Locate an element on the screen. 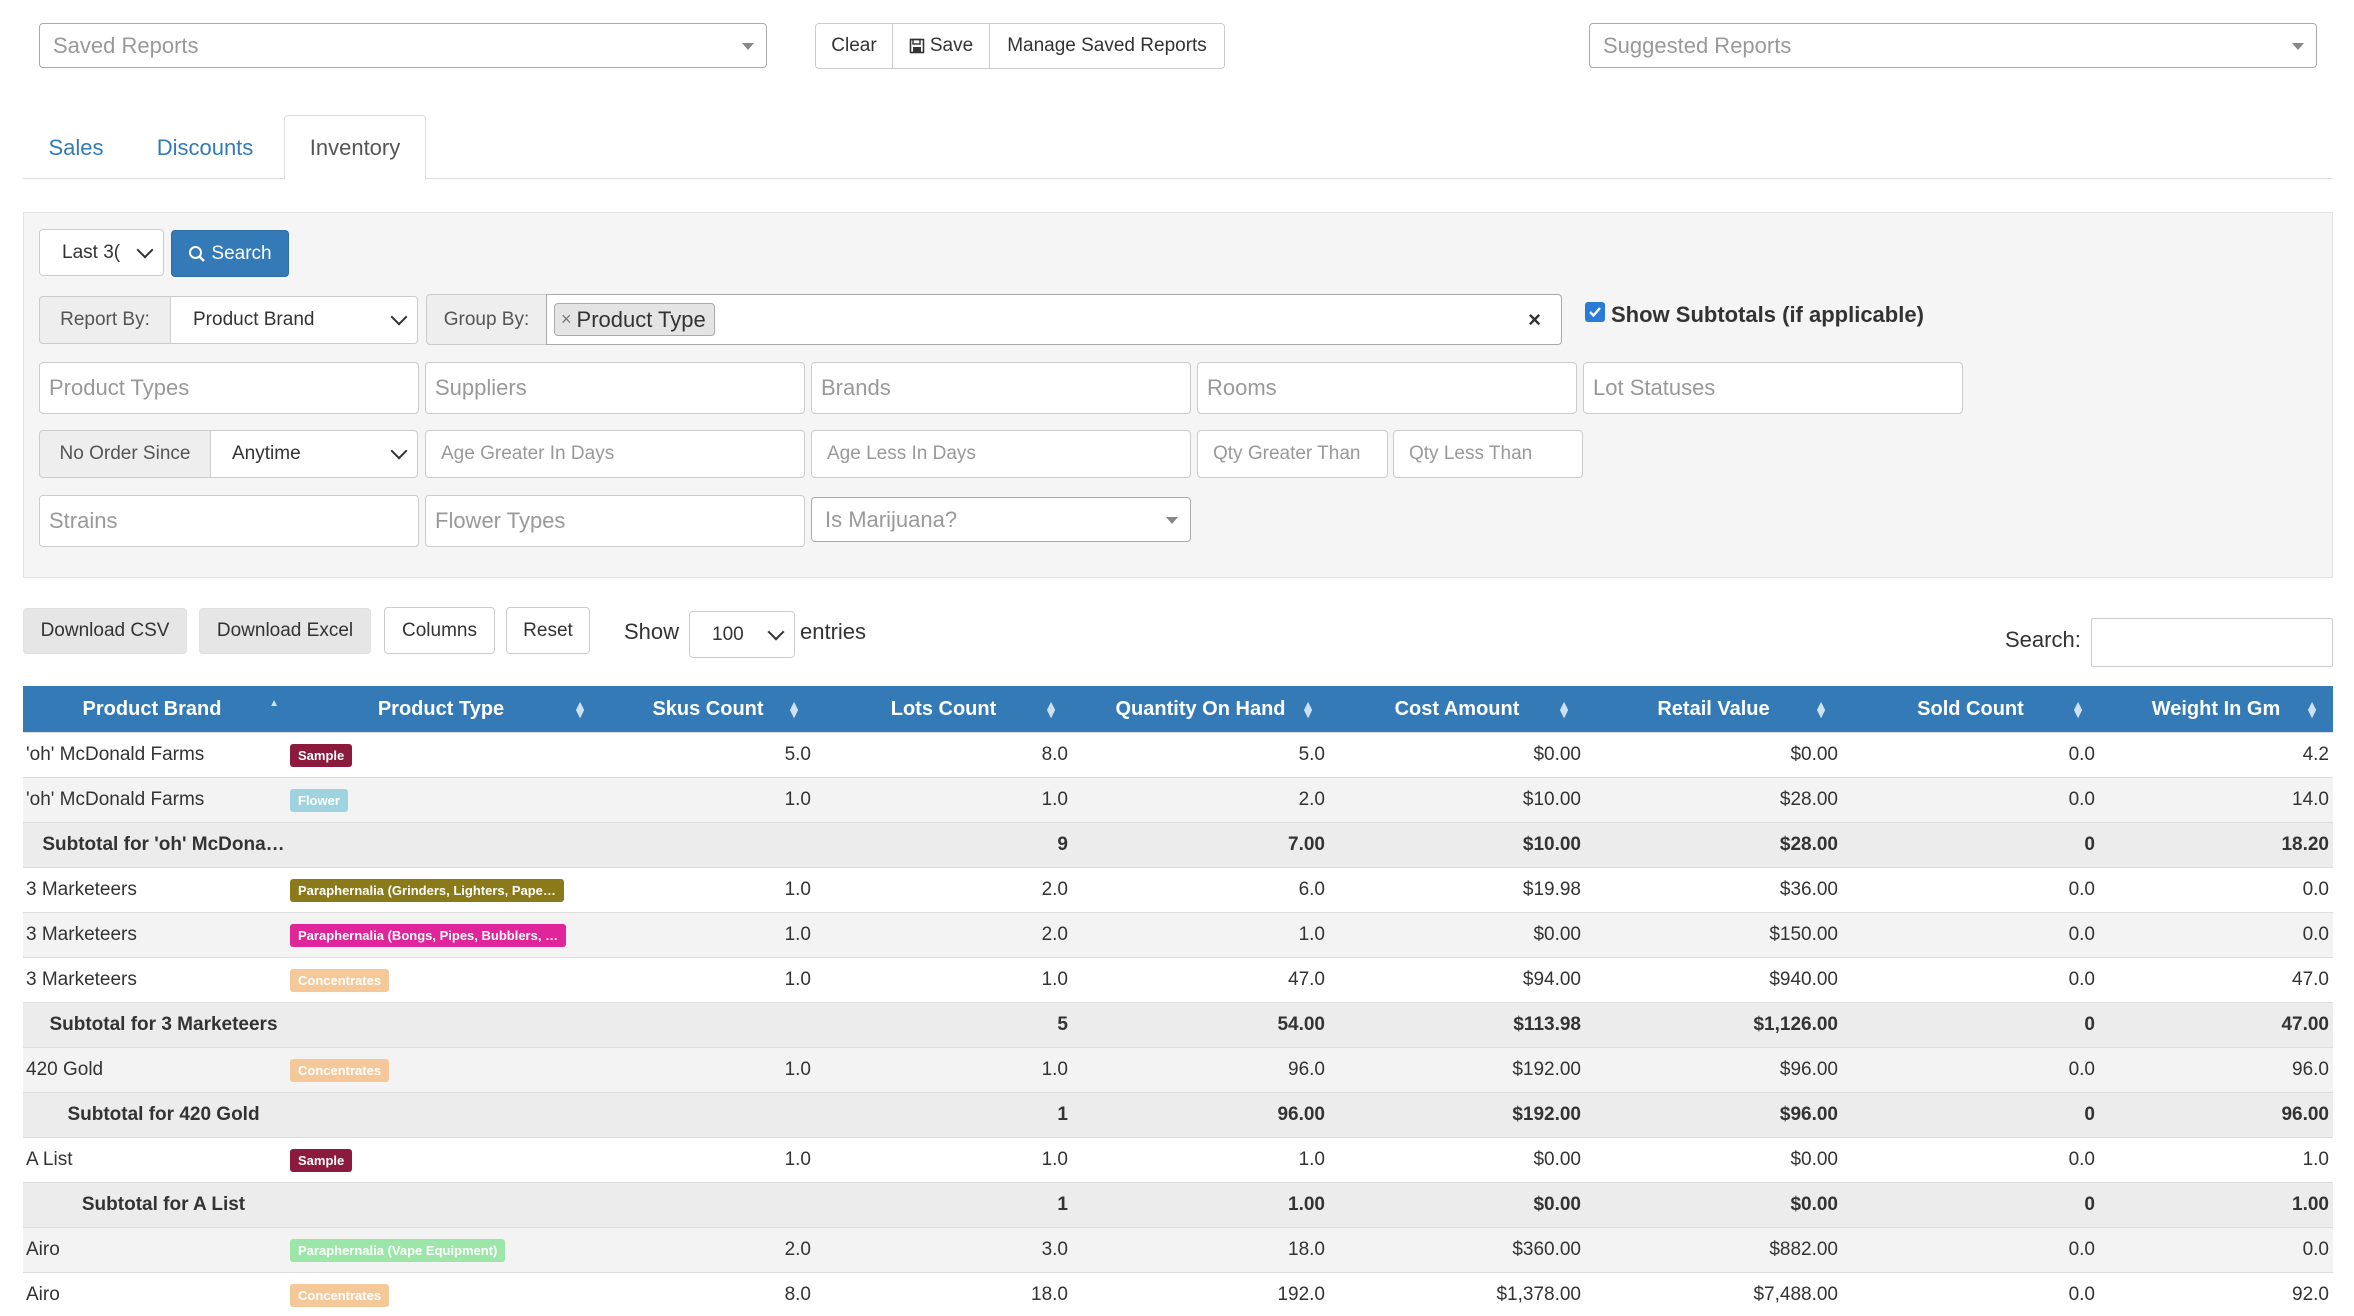  reset-label: Reset is located at coordinates (548, 630).